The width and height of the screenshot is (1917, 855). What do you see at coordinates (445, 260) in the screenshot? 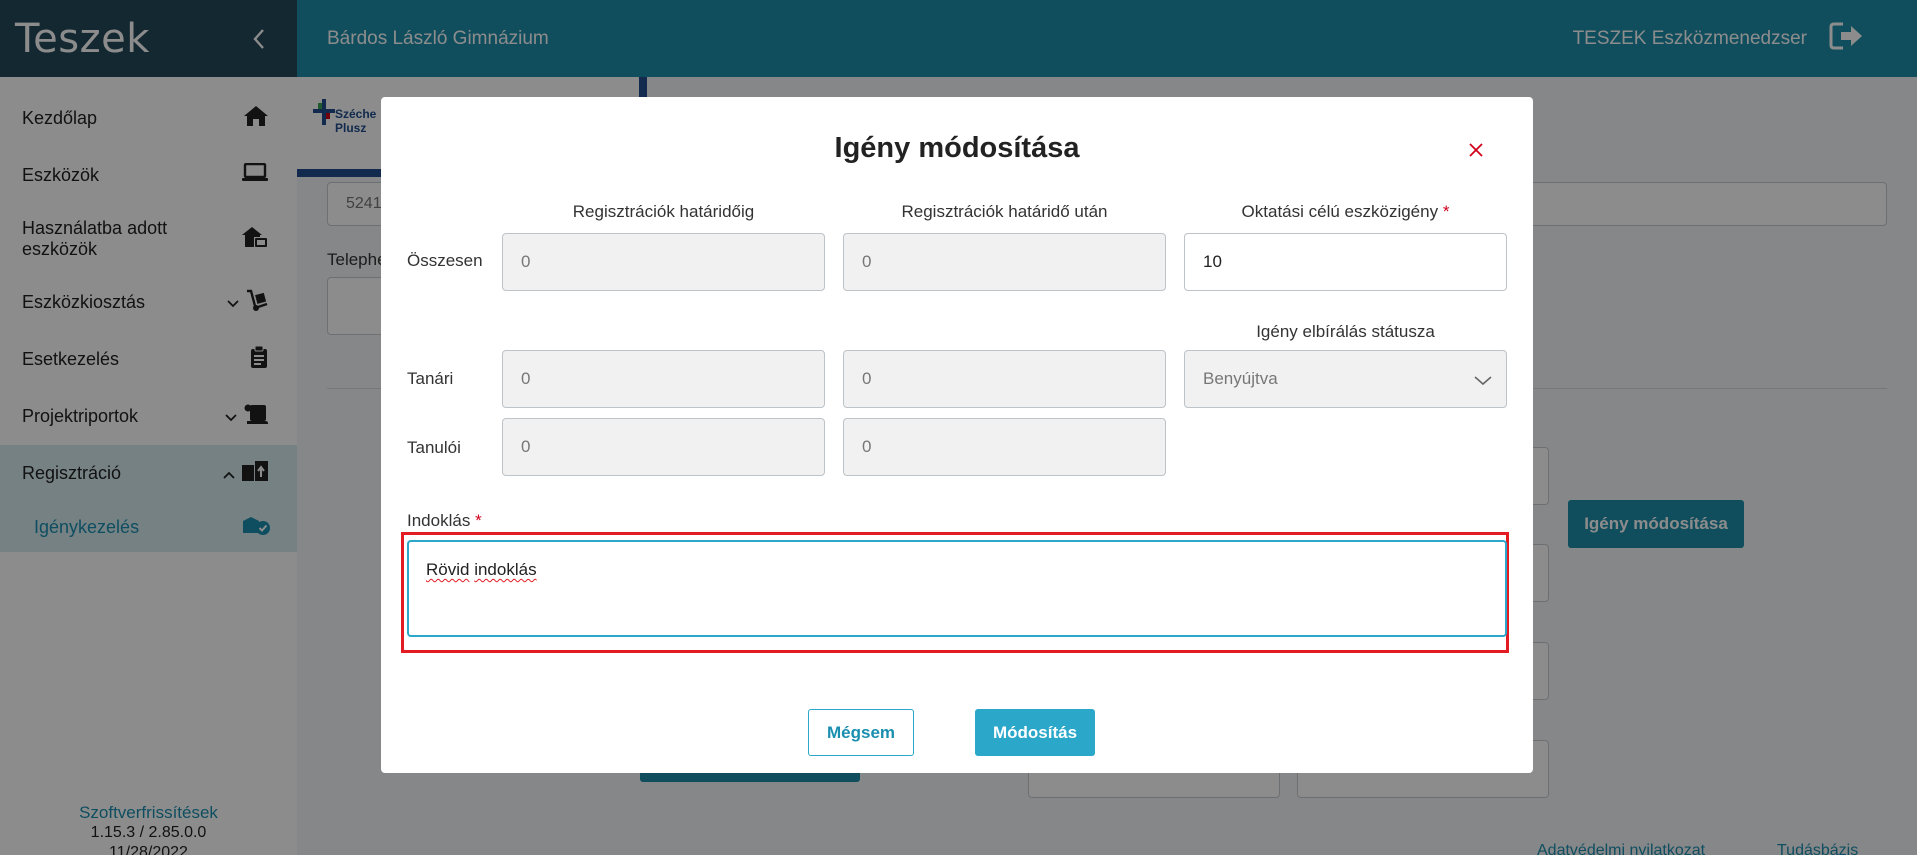
I see `row-label-total: Összesen` at bounding box center [445, 260].